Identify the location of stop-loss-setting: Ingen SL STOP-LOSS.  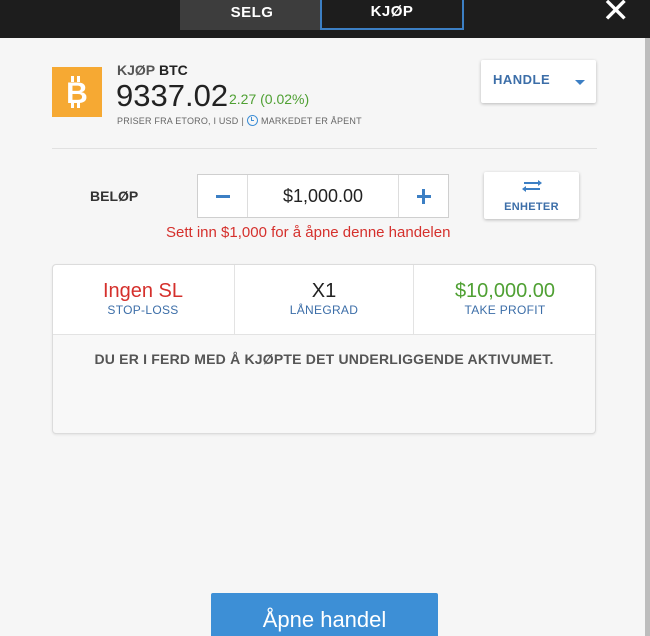
(143, 300).